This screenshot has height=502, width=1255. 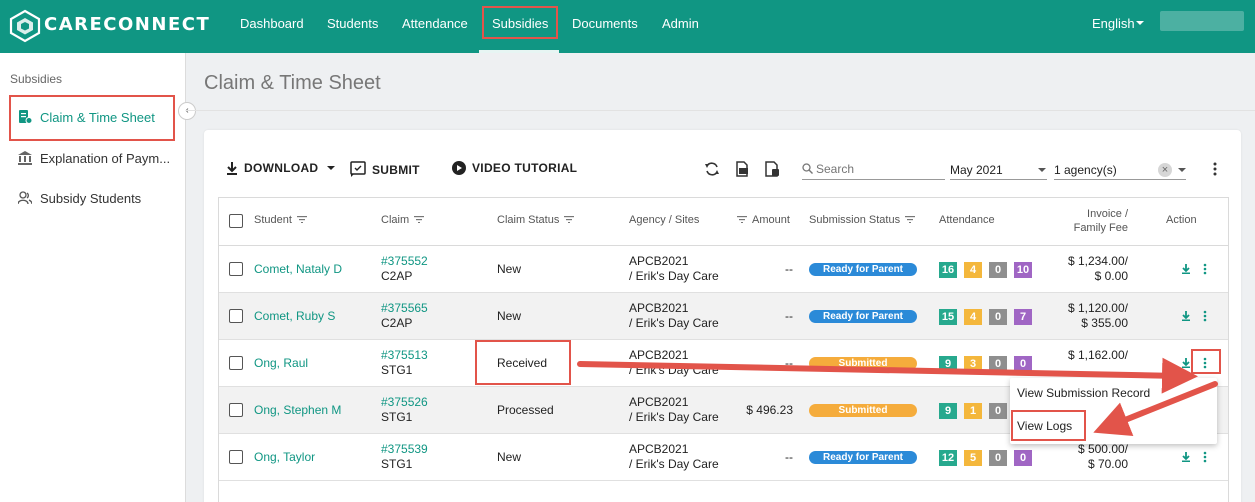 I want to click on claim-cell: #375539 STG1, so click(x=404, y=457).